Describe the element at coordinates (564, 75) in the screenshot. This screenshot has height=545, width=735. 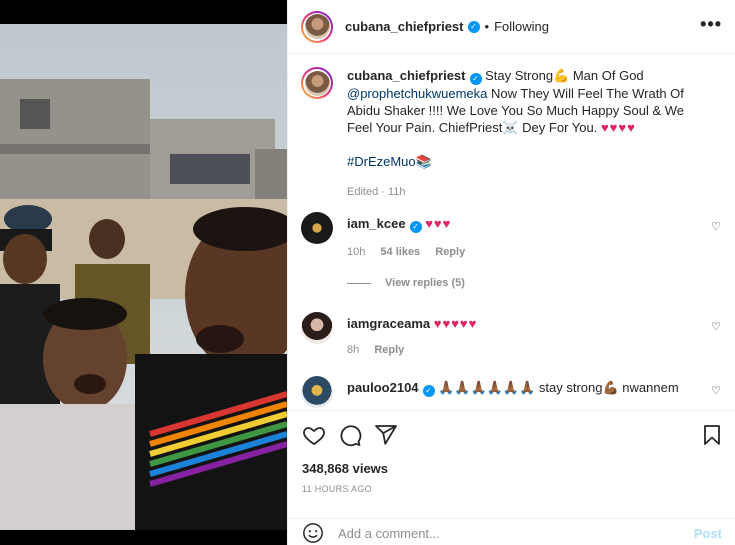
I see `caption-part1: Stay Strong💪 Man Of God` at that location.